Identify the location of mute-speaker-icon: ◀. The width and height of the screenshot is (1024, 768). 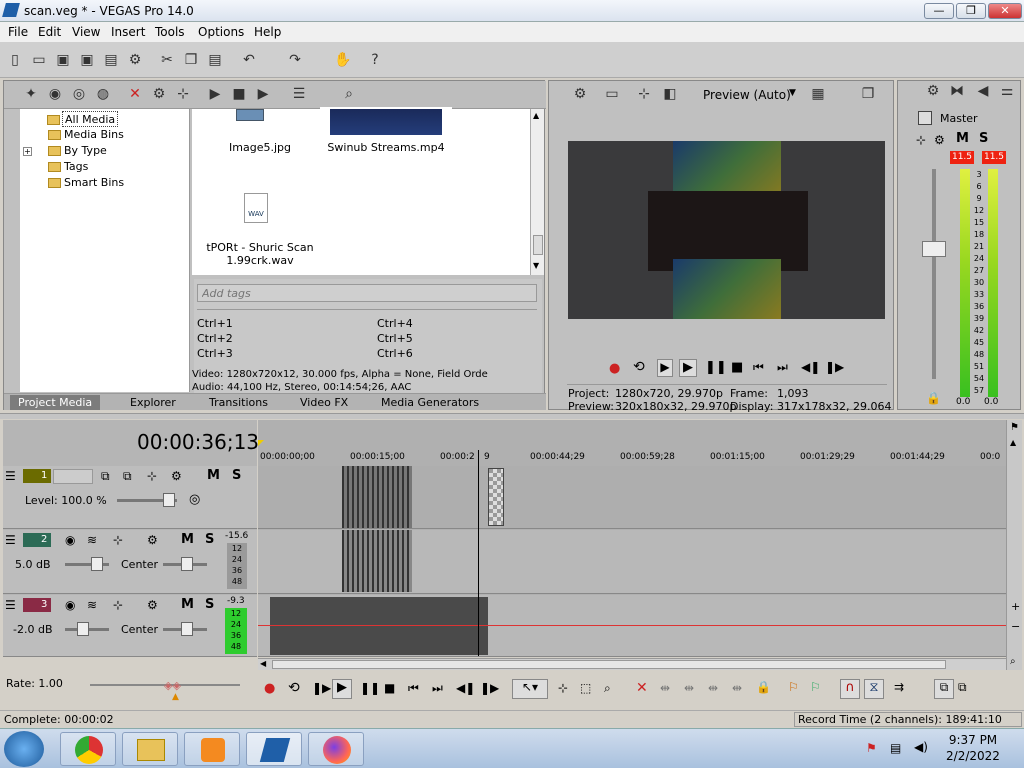
(983, 91).